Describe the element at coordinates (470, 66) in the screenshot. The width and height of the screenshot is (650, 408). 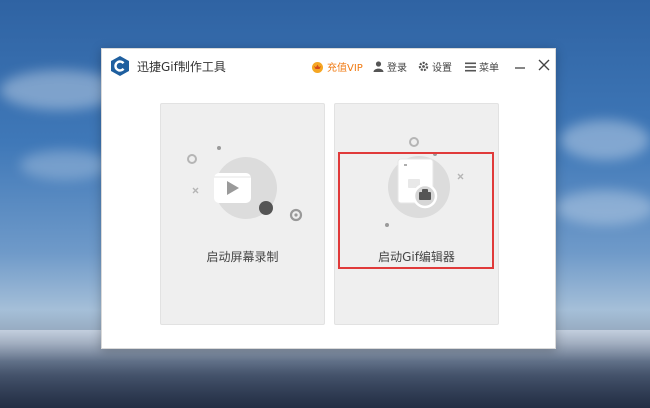
I see `hamburger-icon` at that location.